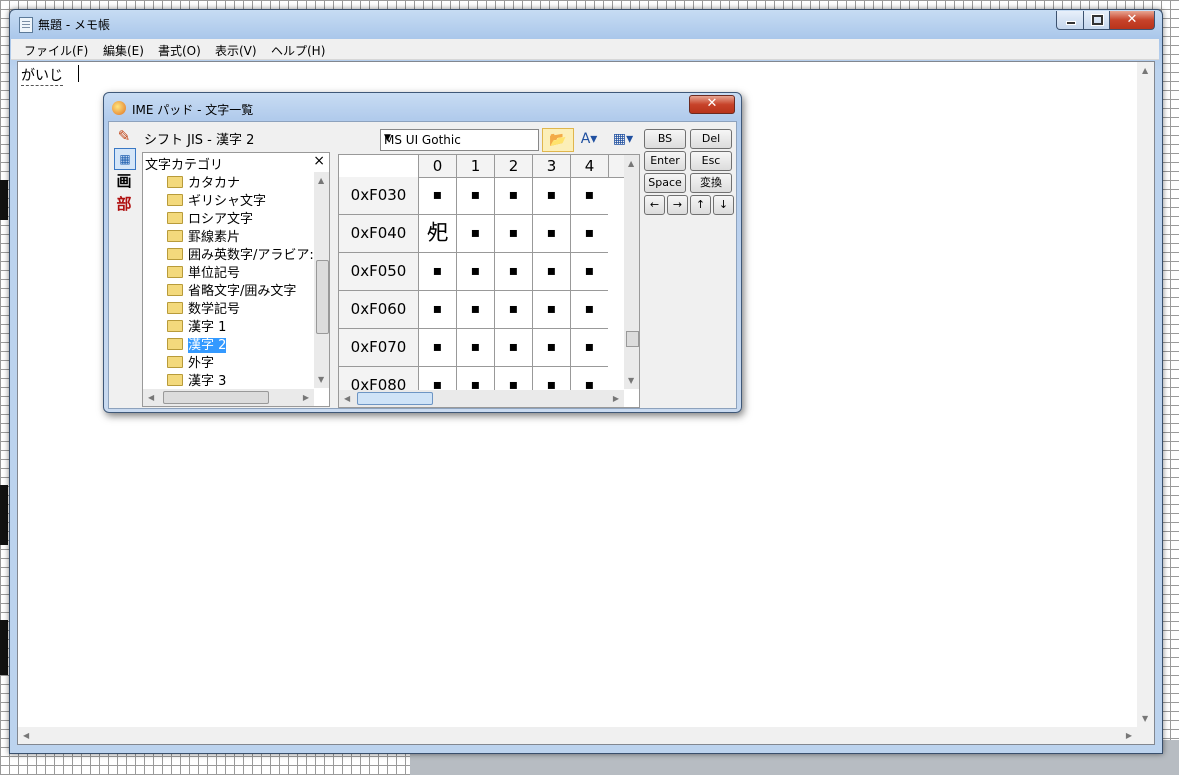  I want to click on ime-pad-close-button: ✕, so click(712, 104).